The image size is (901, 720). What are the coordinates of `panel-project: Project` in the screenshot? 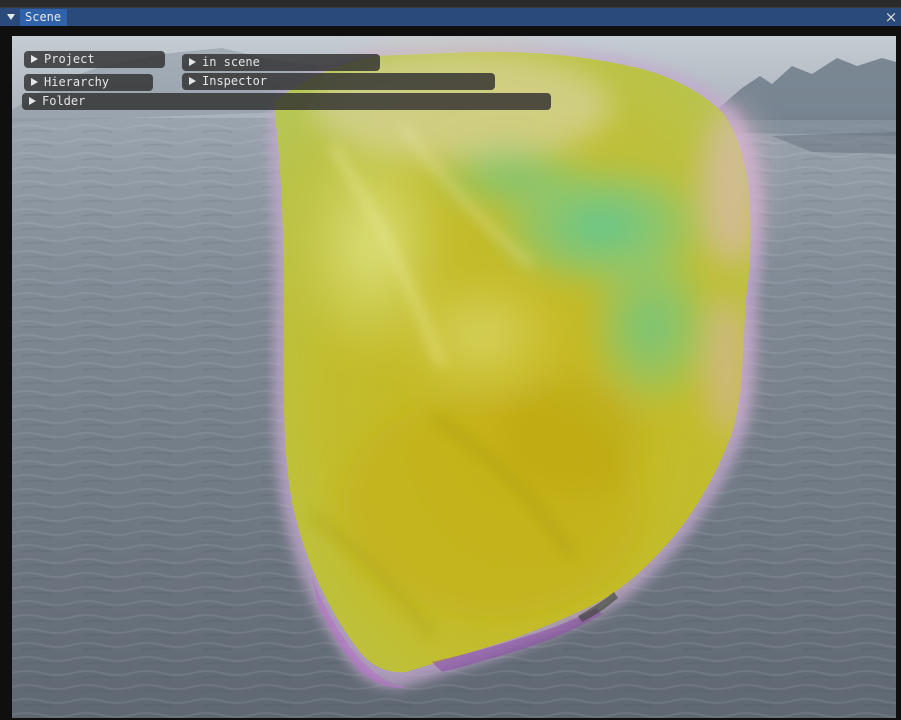 It's located at (94, 59).